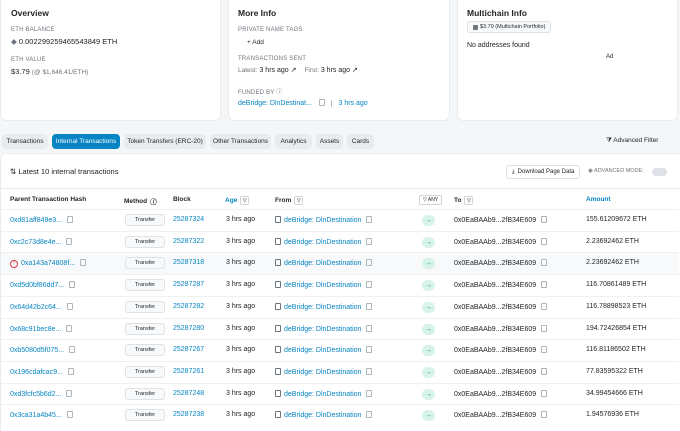  Describe the element at coordinates (153, 201) in the screenshot. I see `method-info-icon: ⓘ` at that location.